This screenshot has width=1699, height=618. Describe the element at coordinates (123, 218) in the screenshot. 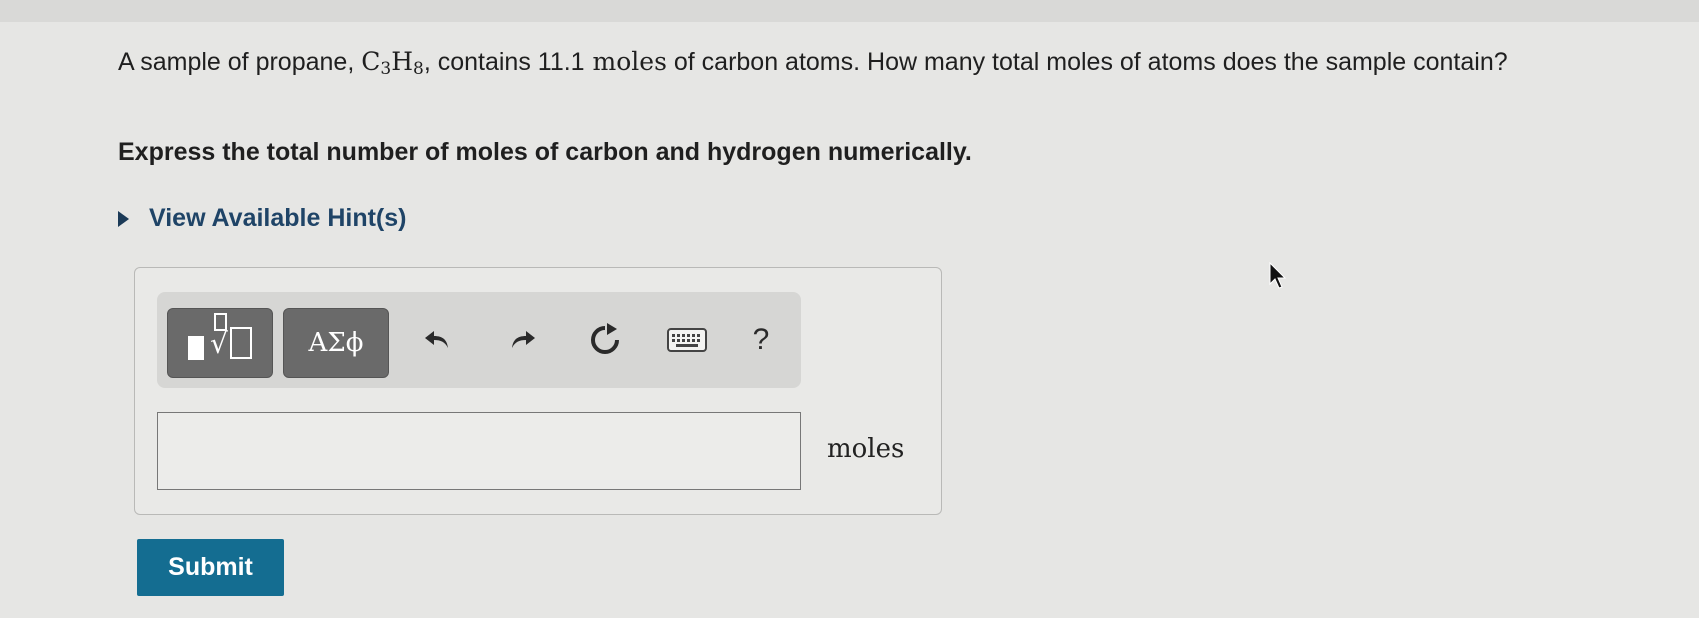

I see `caret-right-icon` at that location.